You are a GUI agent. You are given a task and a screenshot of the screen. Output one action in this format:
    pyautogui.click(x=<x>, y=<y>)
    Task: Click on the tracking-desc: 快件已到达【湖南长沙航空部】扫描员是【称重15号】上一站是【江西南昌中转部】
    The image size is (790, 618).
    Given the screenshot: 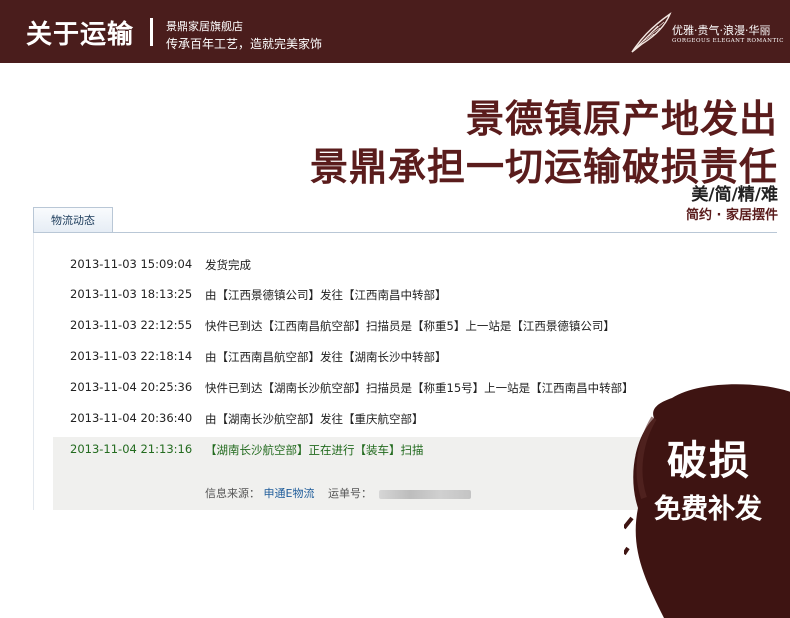 What is the action you would take?
    pyautogui.click(x=419, y=388)
    